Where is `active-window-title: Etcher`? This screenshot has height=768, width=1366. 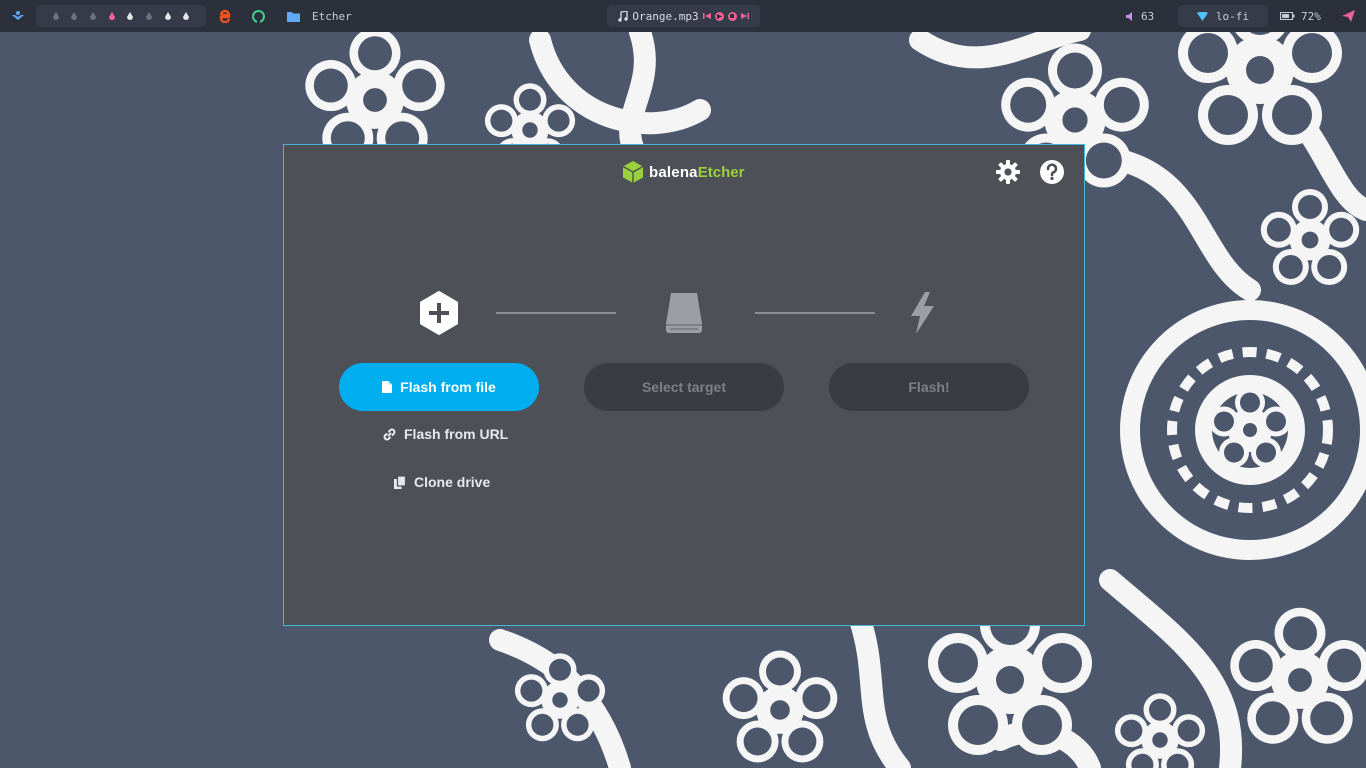
active-window-title: Etcher is located at coordinates (332, 16).